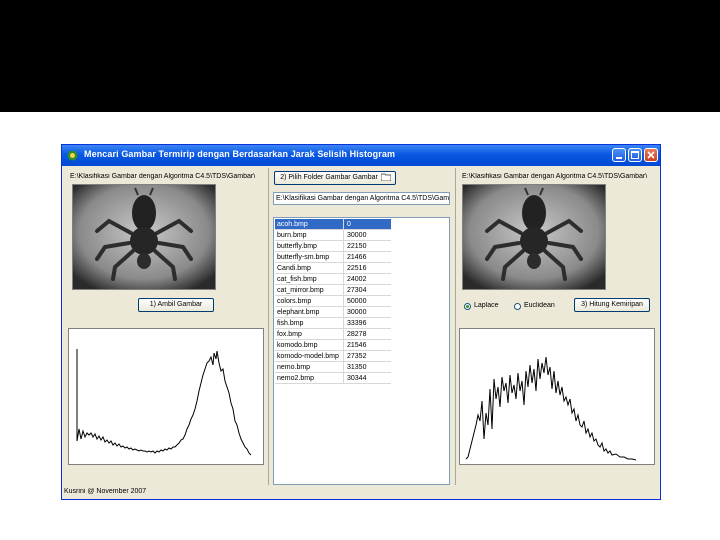 The image size is (720, 540). I want to click on file-name-cell: acoh.bmp, so click(310, 224).